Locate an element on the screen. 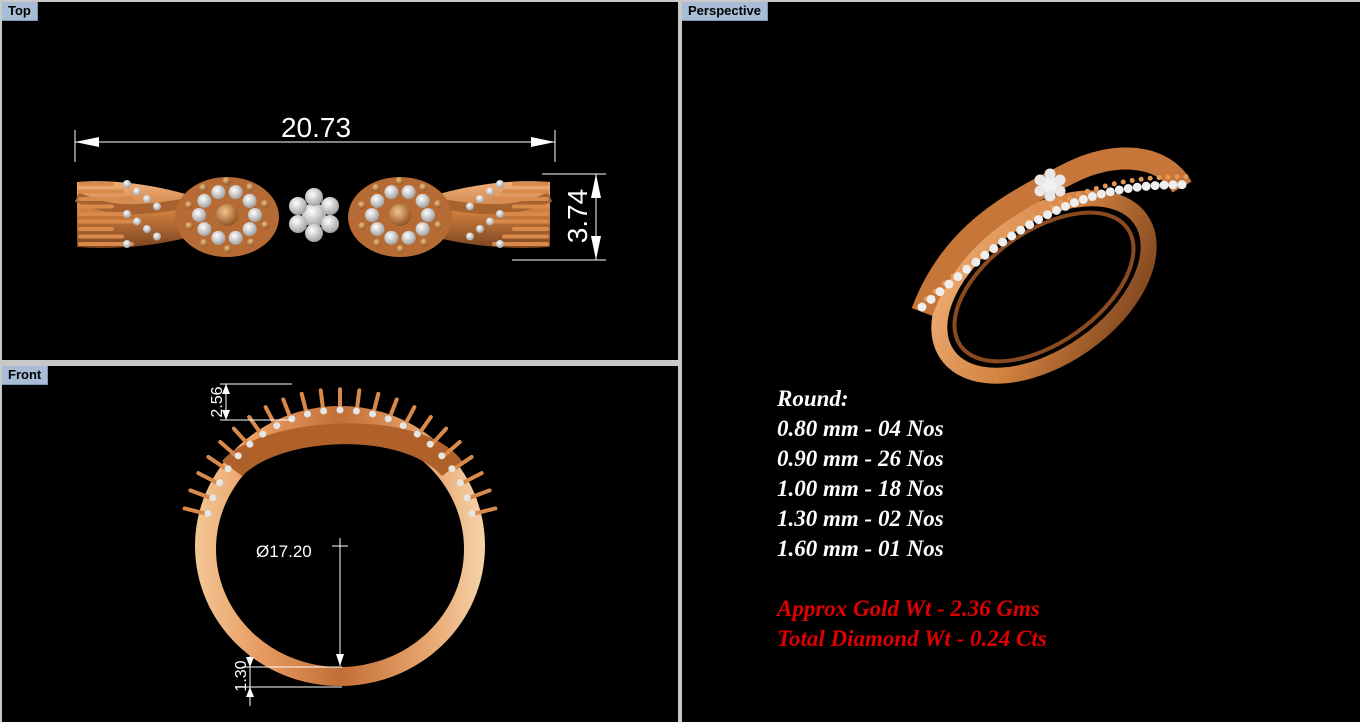  dimension-top-height is located at coordinates (256, 402).